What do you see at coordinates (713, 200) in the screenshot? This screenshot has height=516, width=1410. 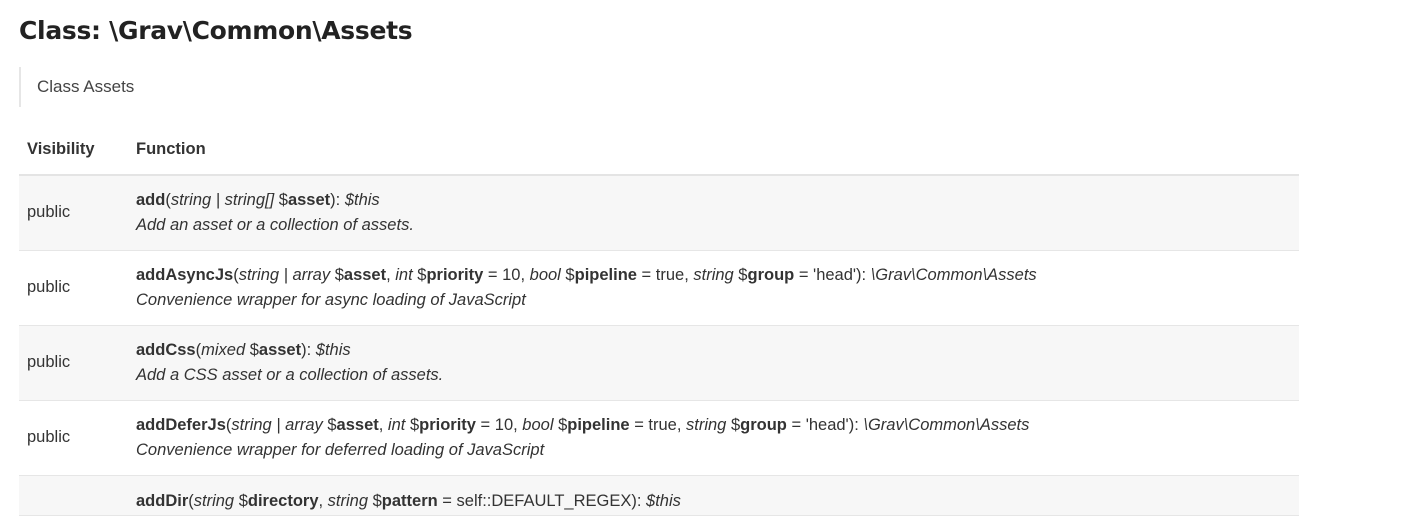 I see `method-signature: add(string | string[] $asset): $this` at bounding box center [713, 200].